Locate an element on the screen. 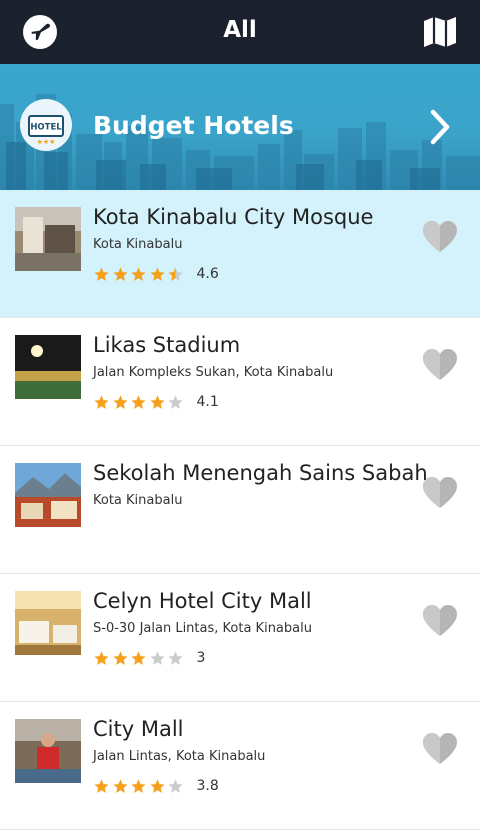 This screenshot has height=830, width=480. rating: 4.1 is located at coordinates (156, 402).